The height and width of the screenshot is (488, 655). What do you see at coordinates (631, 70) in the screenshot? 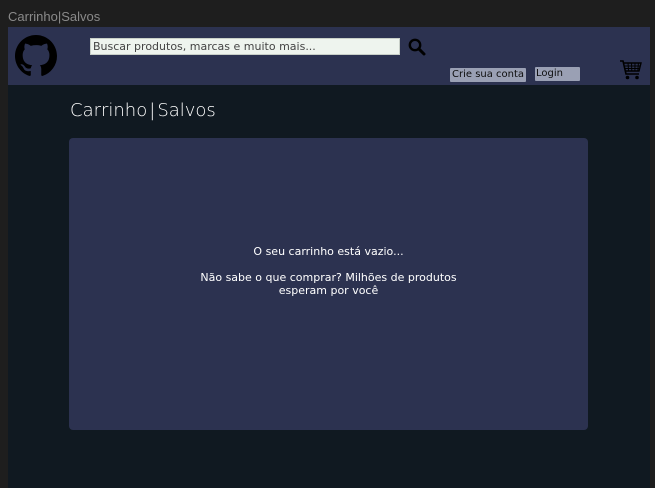
I see `shopping-cart-icon` at bounding box center [631, 70].